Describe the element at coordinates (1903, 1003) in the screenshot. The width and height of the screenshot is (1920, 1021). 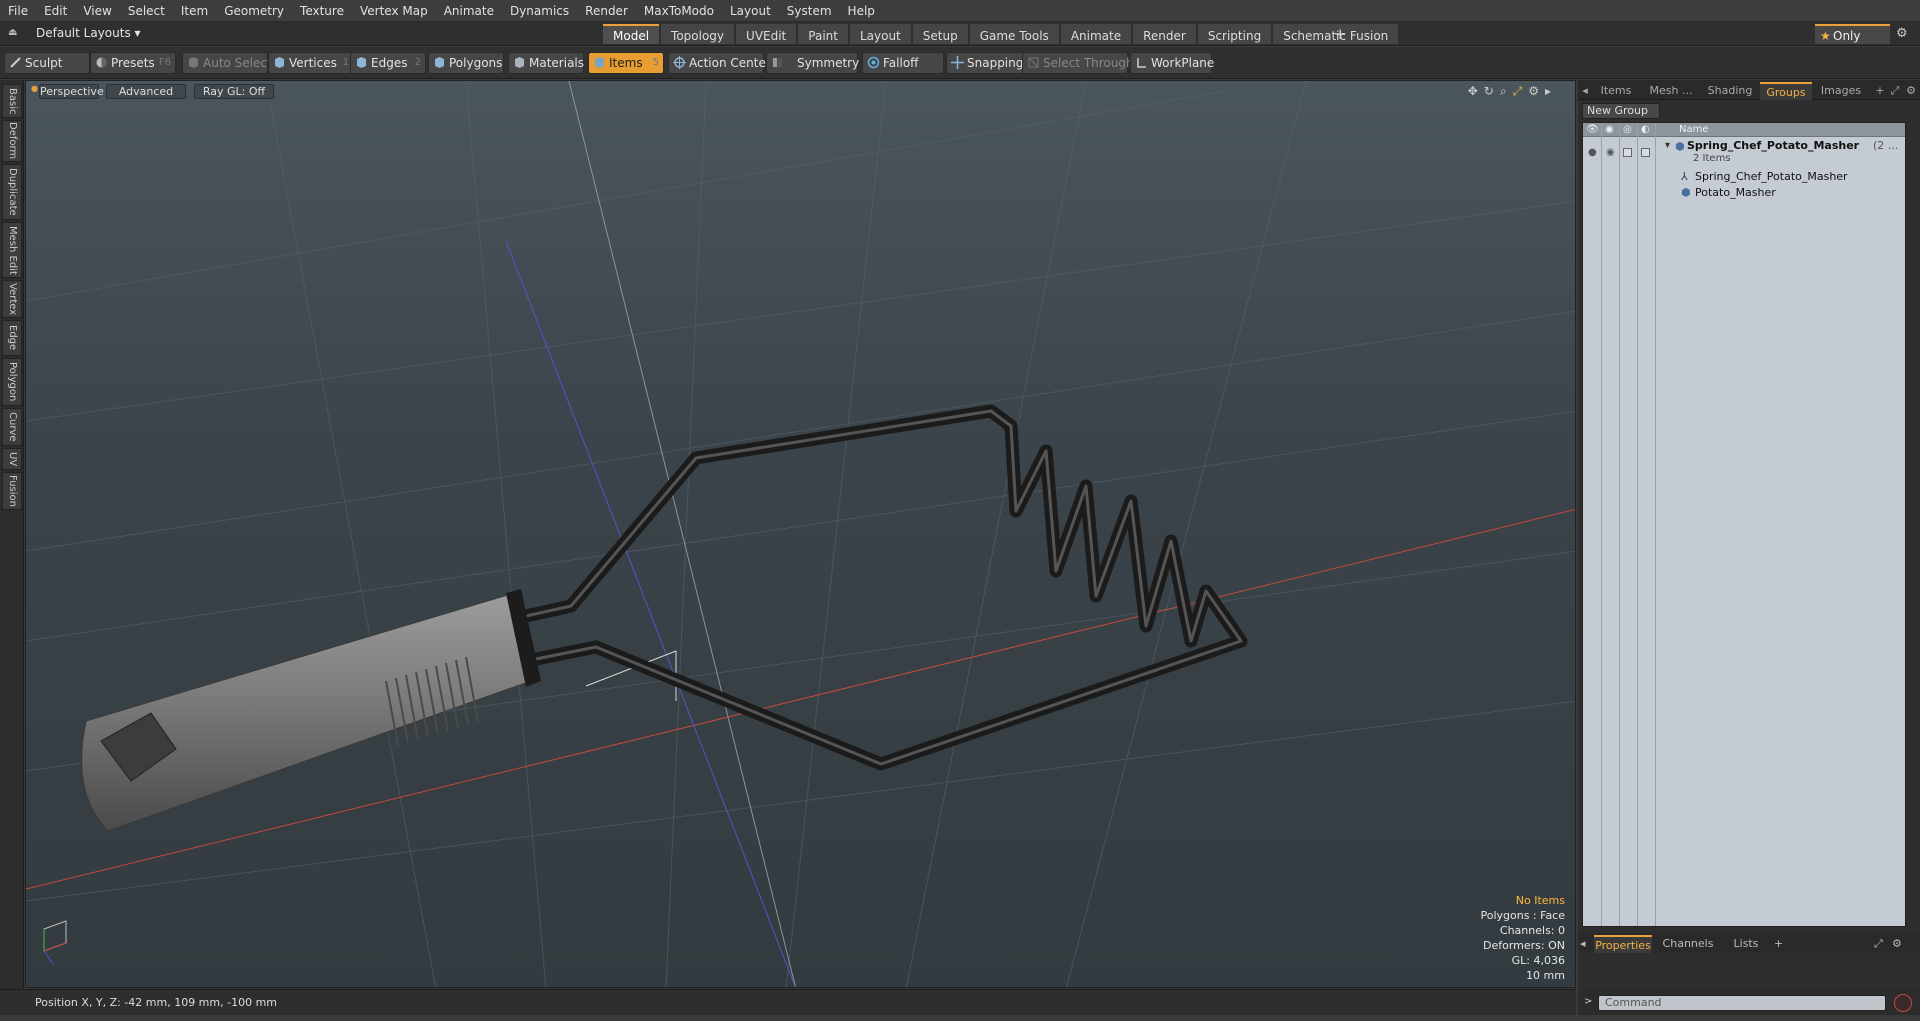
I see `record-macro-icon` at that location.